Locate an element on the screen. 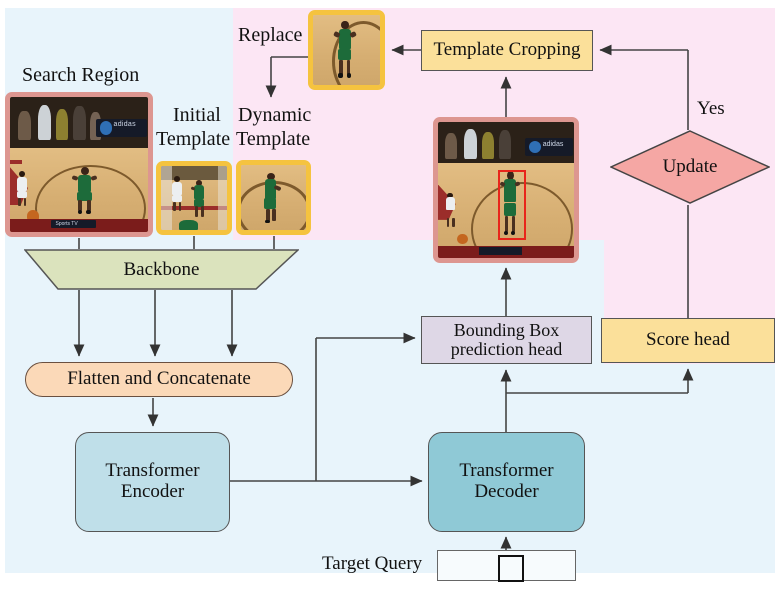 This screenshot has width=780, height=591. score-head-label: Score head is located at coordinates (688, 340).